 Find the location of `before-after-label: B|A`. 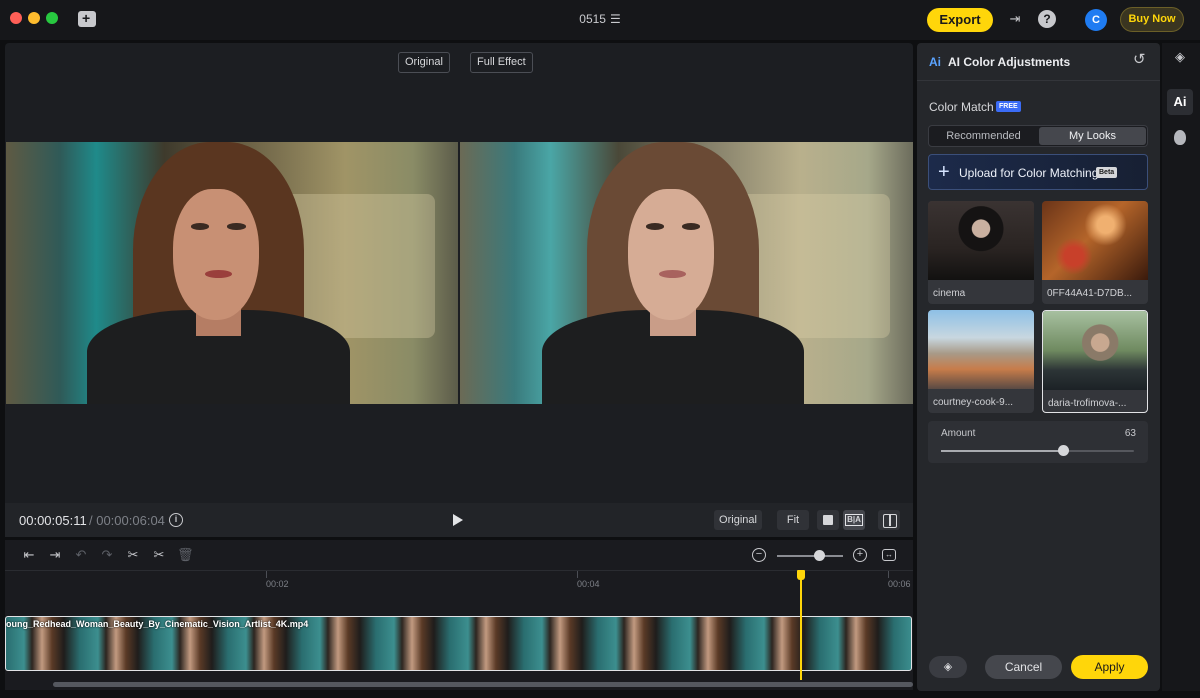

before-after-label: B|A is located at coordinates (854, 520).